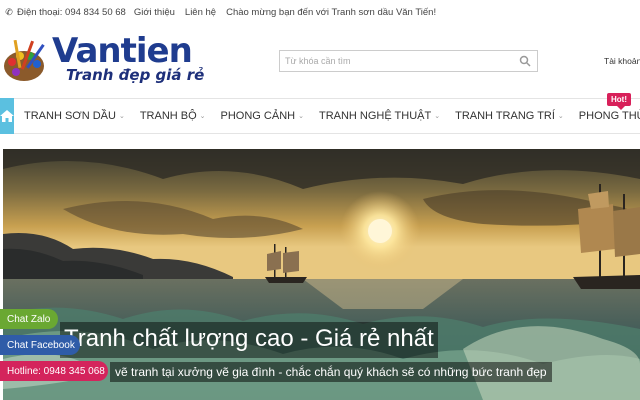 This screenshot has height=400, width=640. Describe the element at coordinates (619, 101) in the screenshot. I see `hot-badge: Hot!` at that location.